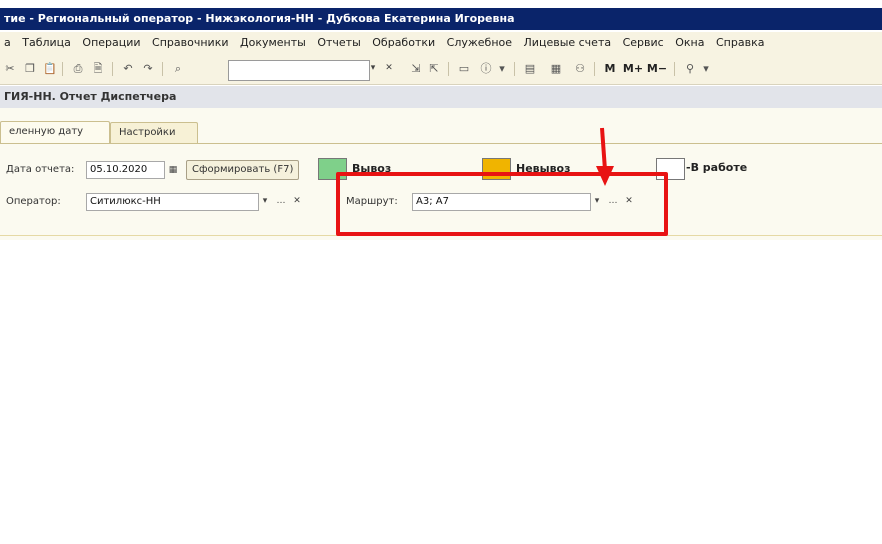  What do you see at coordinates (479, 42) in the screenshot?
I see `menu-item-service-internal: Служебное` at bounding box center [479, 42].